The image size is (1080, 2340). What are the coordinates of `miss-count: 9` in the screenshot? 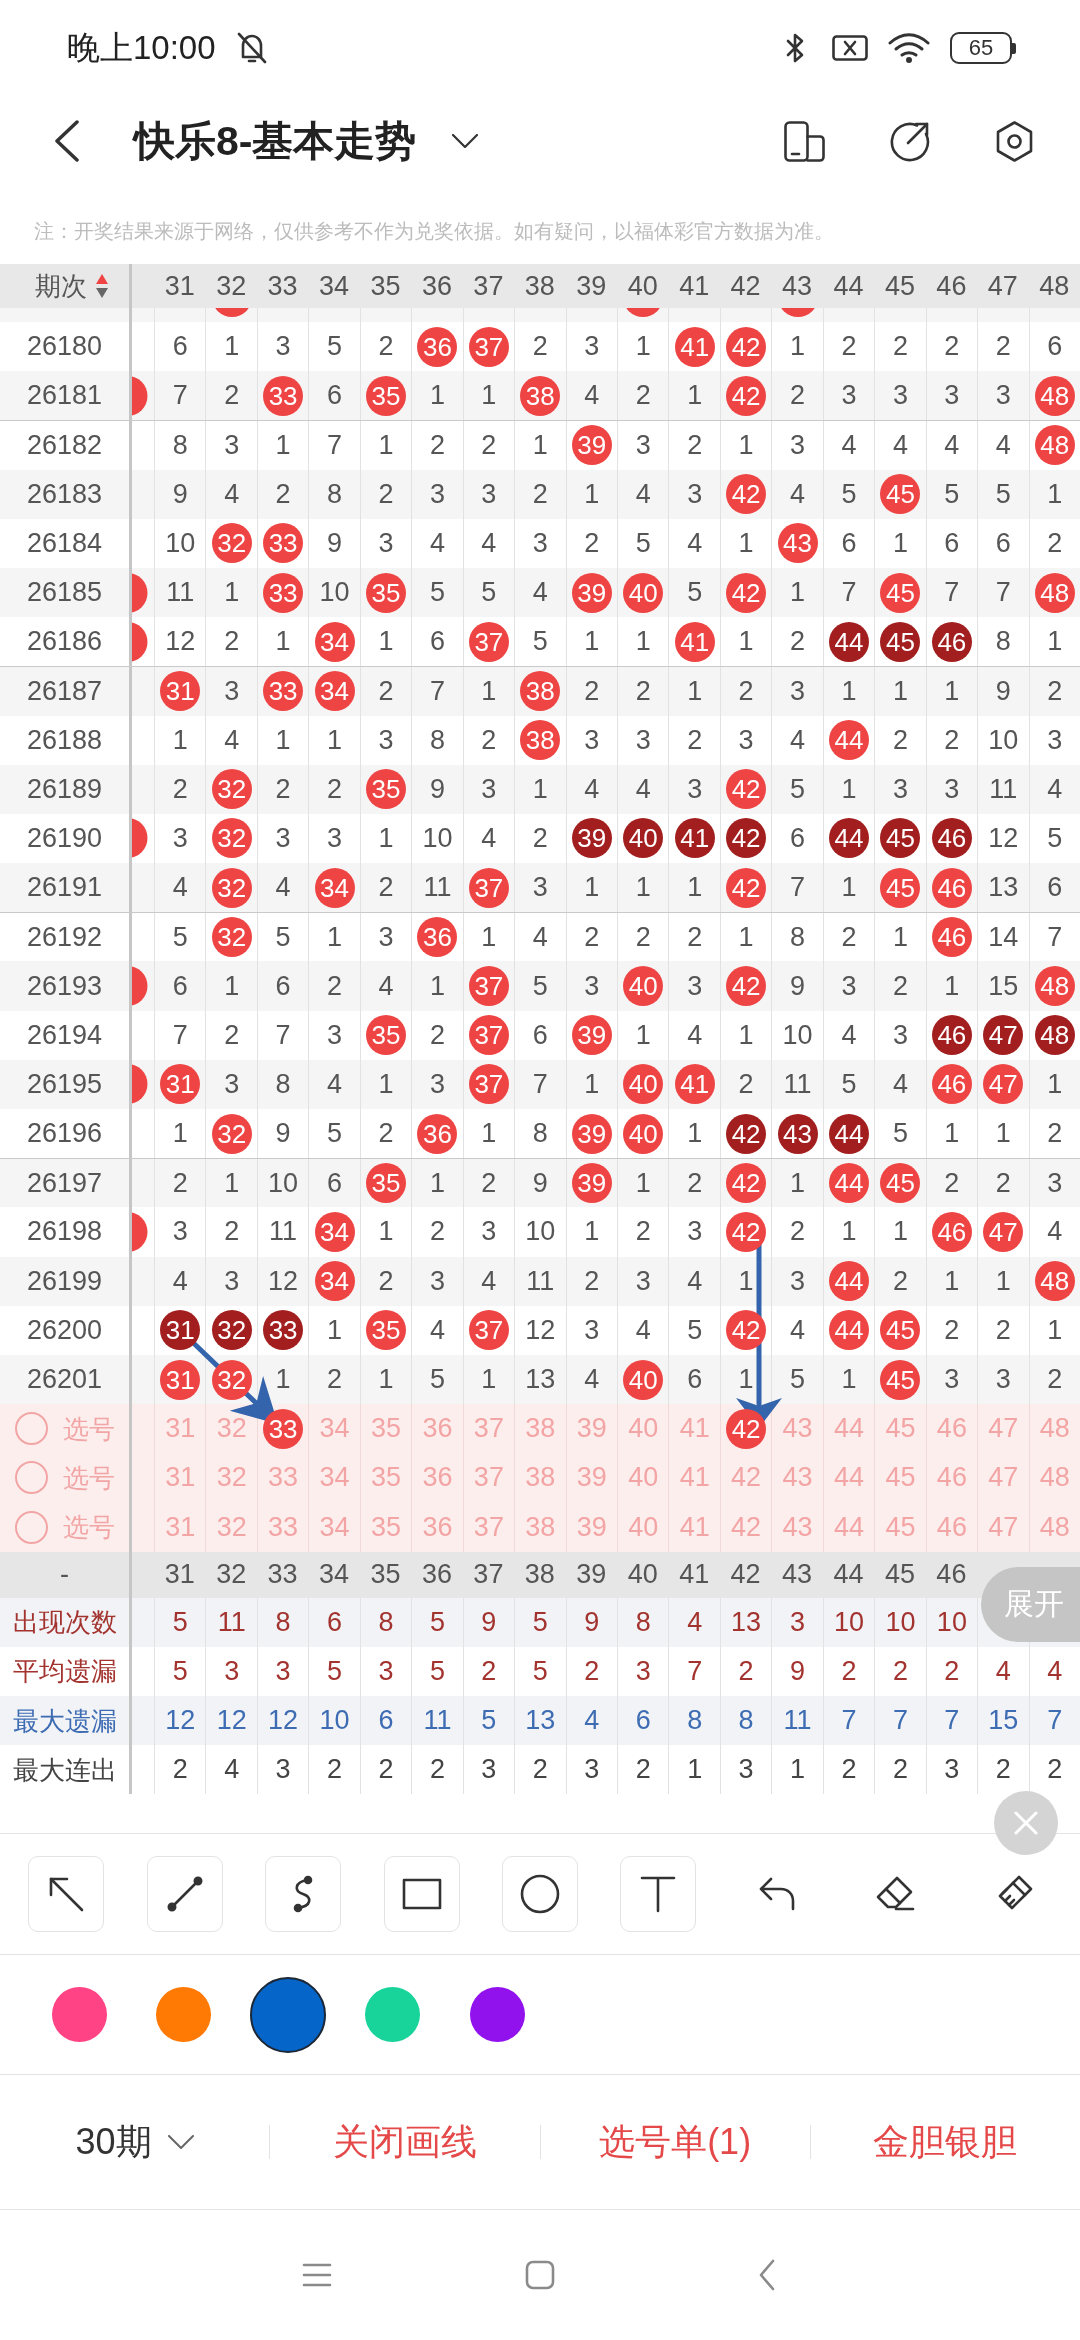 It's located at (335, 543).